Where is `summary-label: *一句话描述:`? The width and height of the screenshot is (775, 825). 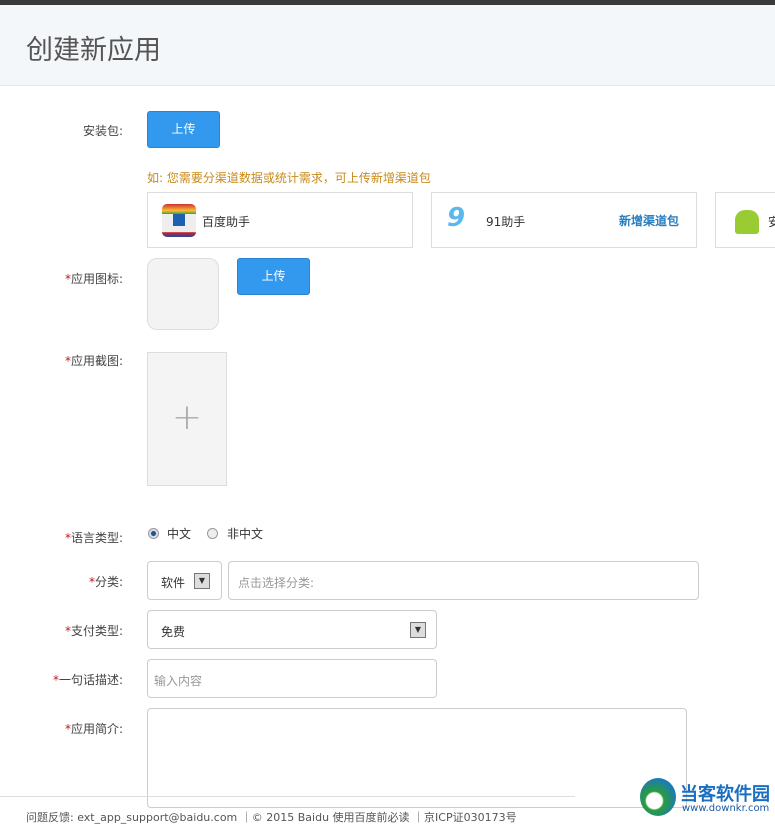 summary-label: *一句话描述: is located at coordinates (87, 680).